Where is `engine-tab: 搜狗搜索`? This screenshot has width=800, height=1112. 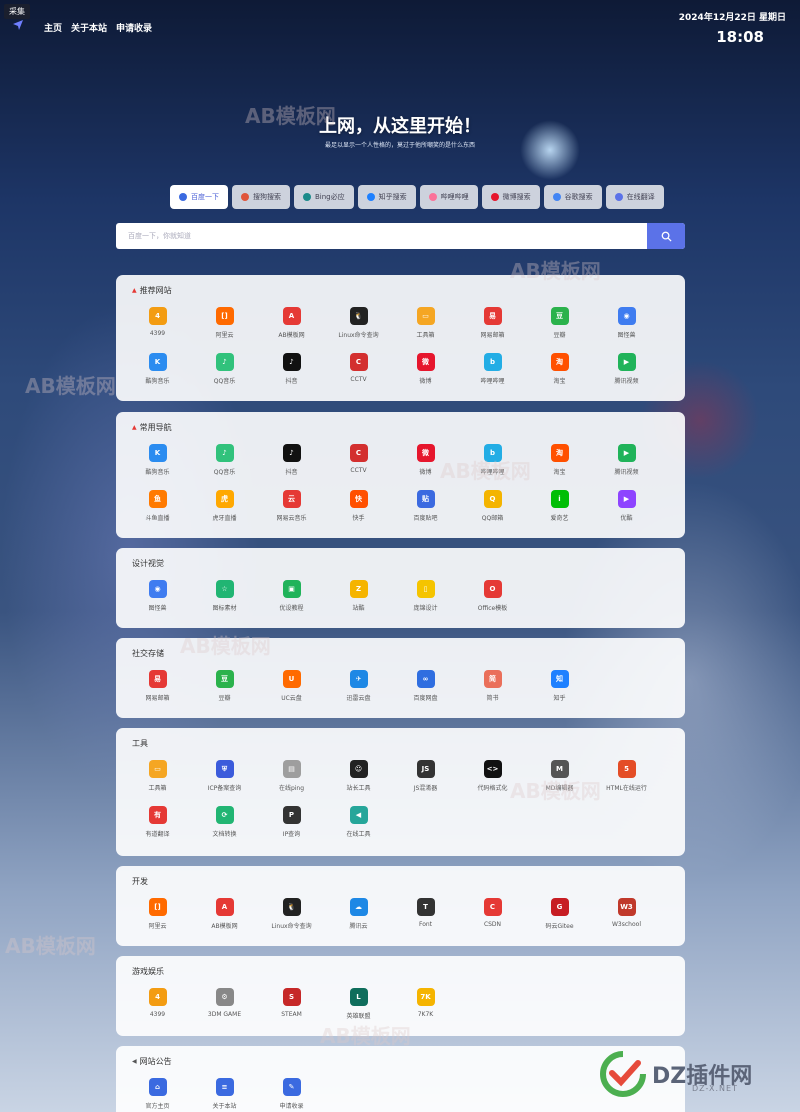
engine-tab: 搜狗搜索 is located at coordinates (261, 197).